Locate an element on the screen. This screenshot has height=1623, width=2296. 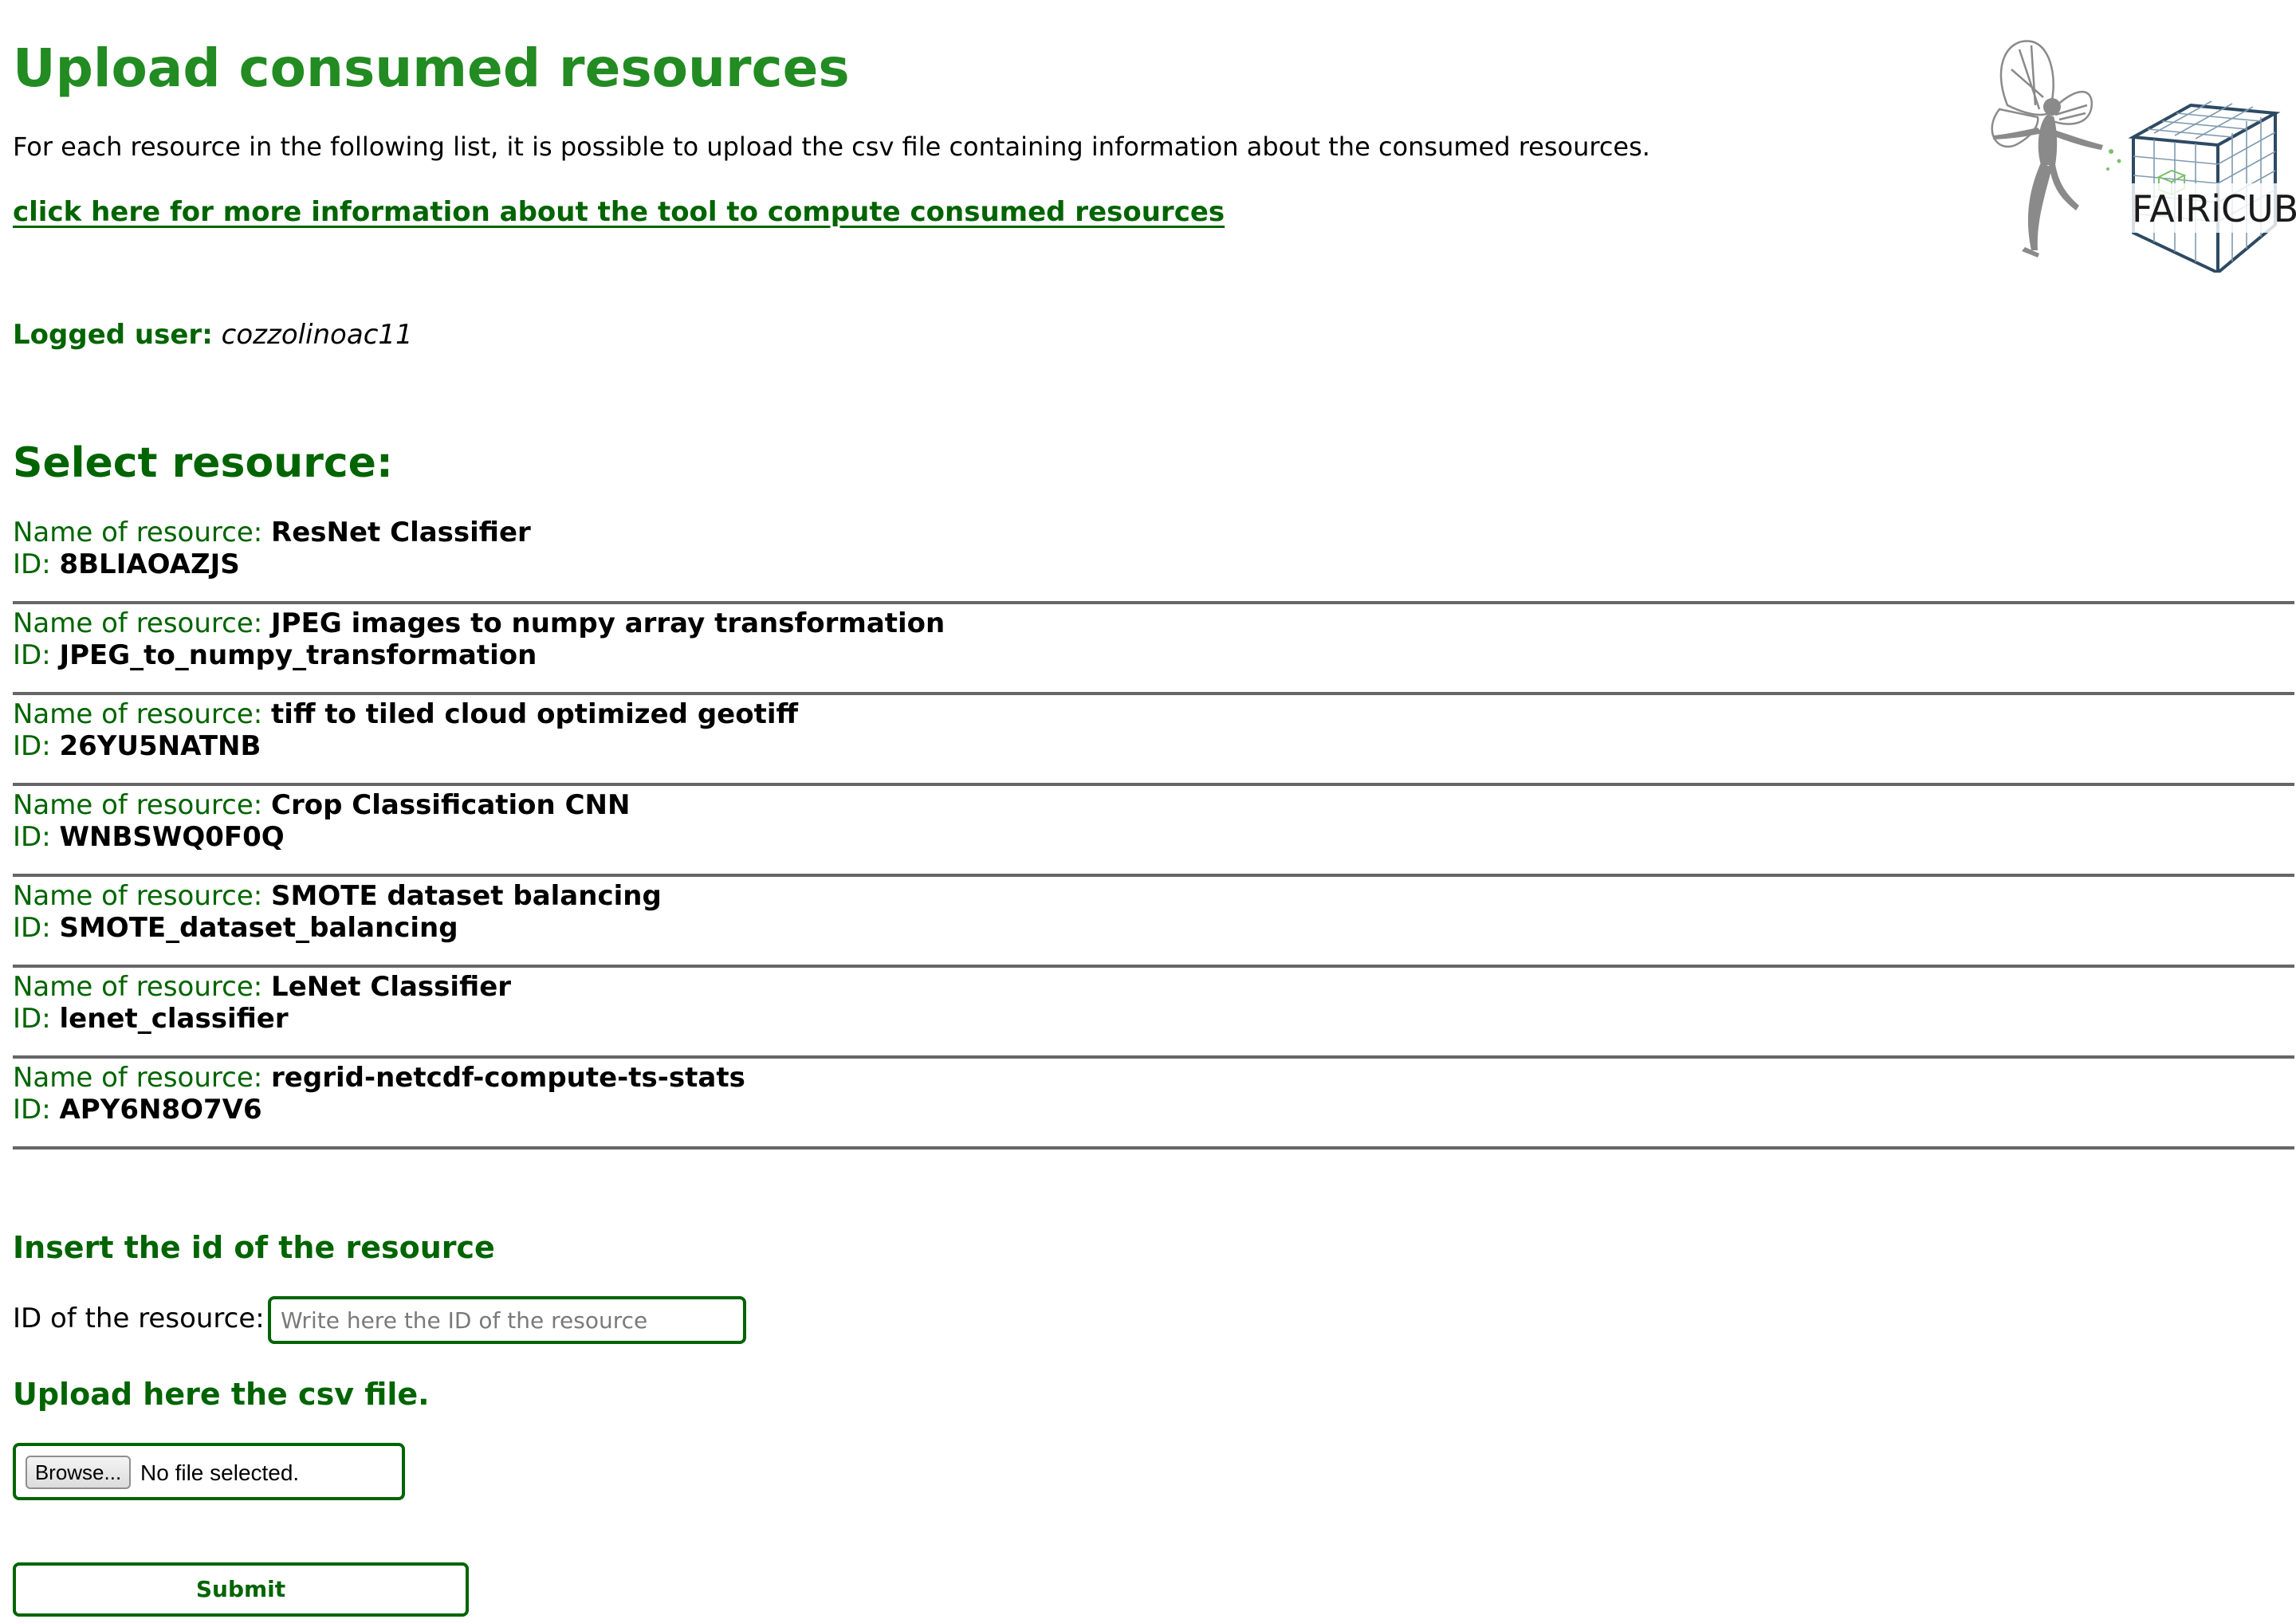
upload-csv-heading: Upload here the csv file. is located at coordinates (221, 1394).